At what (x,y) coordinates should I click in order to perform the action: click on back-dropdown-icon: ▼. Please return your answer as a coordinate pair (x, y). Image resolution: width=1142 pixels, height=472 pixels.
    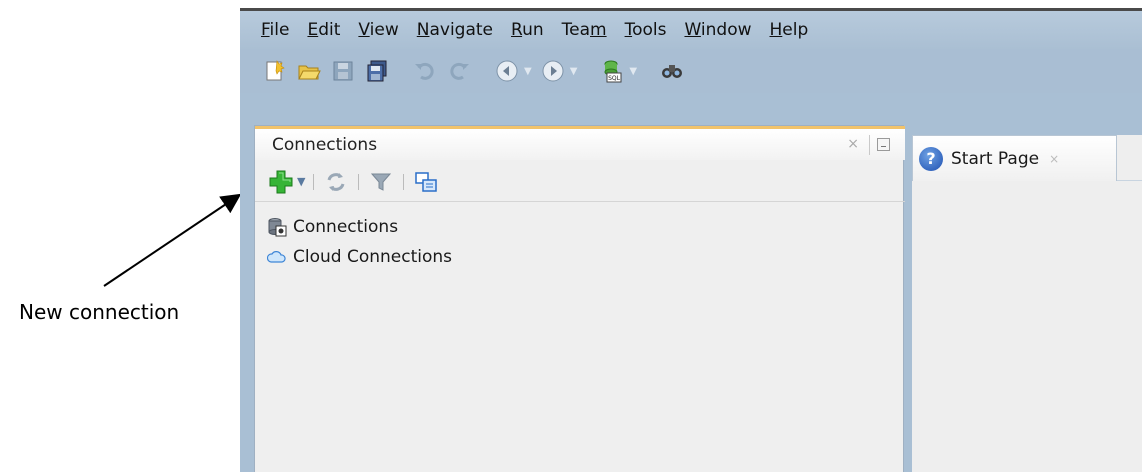
    Looking at the image, I should click on (528, 71).